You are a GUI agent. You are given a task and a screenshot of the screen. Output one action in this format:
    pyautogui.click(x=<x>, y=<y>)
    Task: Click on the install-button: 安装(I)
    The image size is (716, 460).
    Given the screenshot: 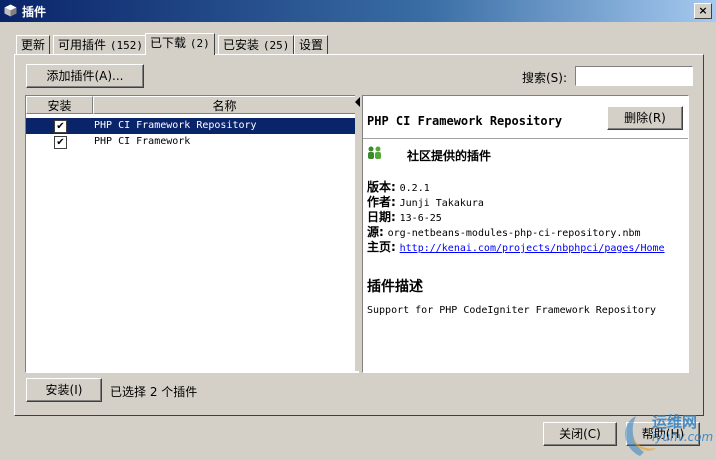 What is the action you would take?
    pyautogui.click(x=64, y=390)
    